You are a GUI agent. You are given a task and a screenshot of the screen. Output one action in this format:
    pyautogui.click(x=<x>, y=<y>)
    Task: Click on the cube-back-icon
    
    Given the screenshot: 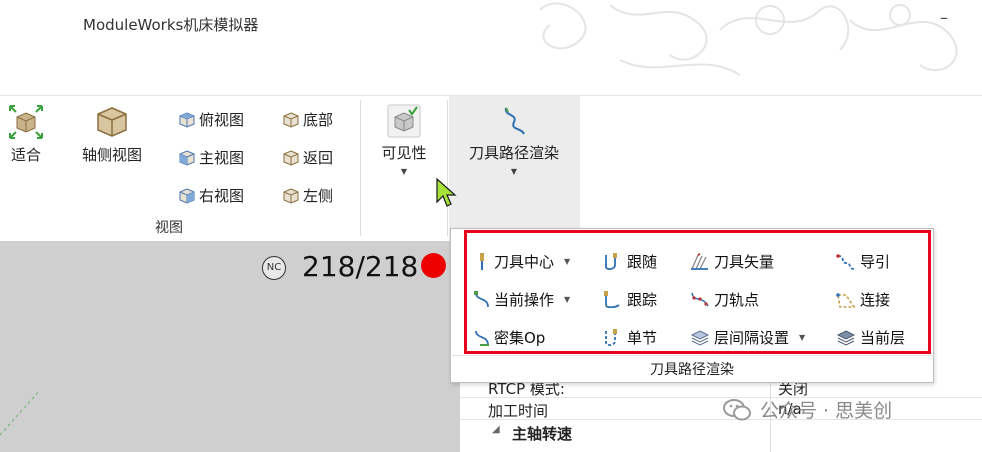 What is the action you would take?
    pyautogui.click(x=291, y=157)
    